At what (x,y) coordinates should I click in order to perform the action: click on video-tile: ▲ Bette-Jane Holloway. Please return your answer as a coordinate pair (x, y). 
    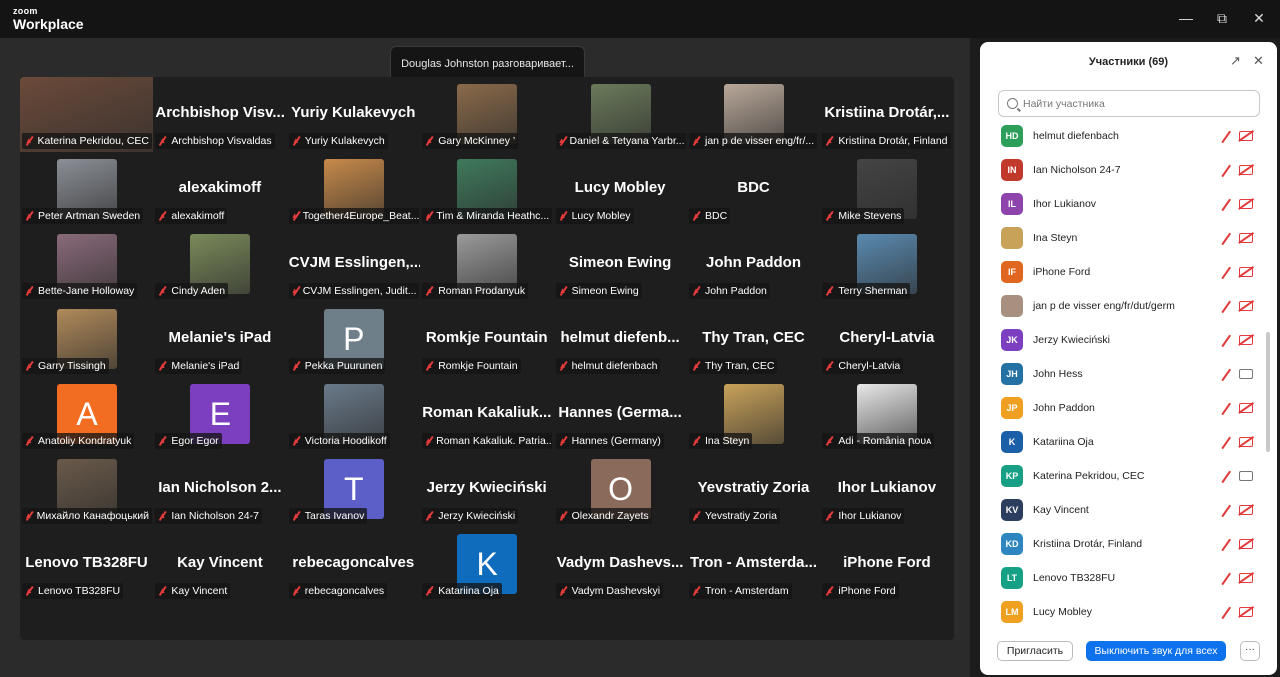
    Looking at the image, I should click on (86, 264).